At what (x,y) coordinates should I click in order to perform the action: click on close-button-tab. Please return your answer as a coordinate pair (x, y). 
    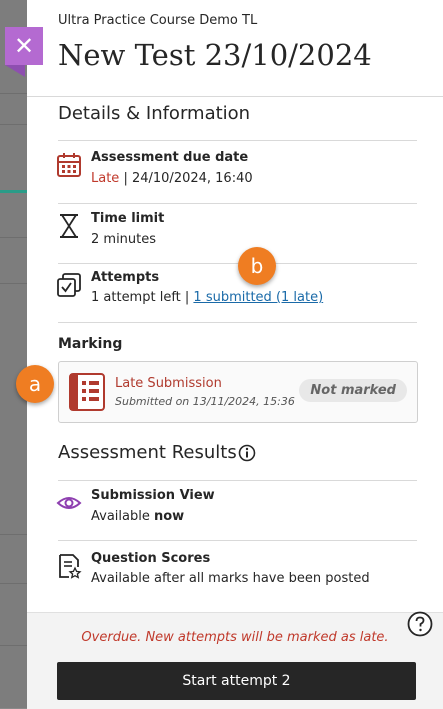
    Looking at the image, I should click on (15, 71).